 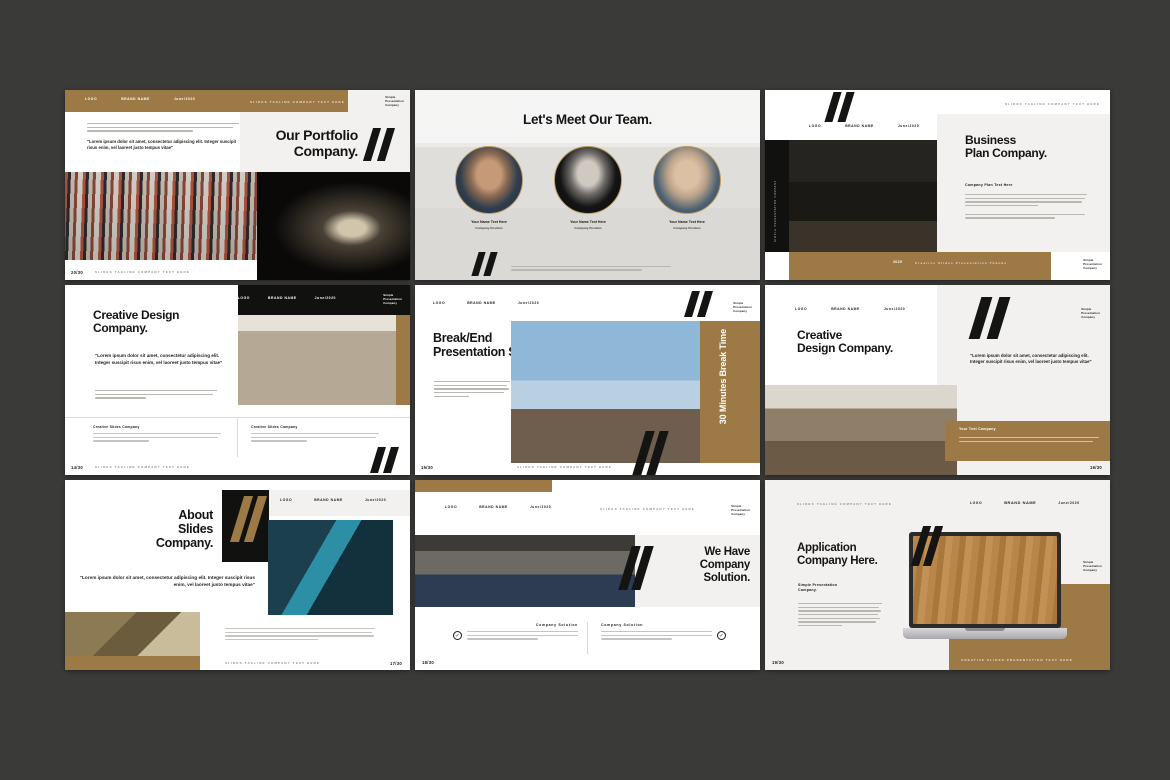 I want to click on slide9-pagenum: 19/30, so click(x=778, y=662).